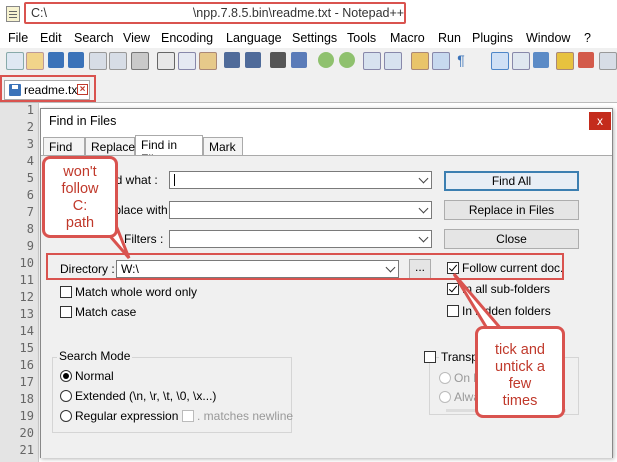 The image size is (617, 462). I want to click on menu-language: Language, so click(254, 38).